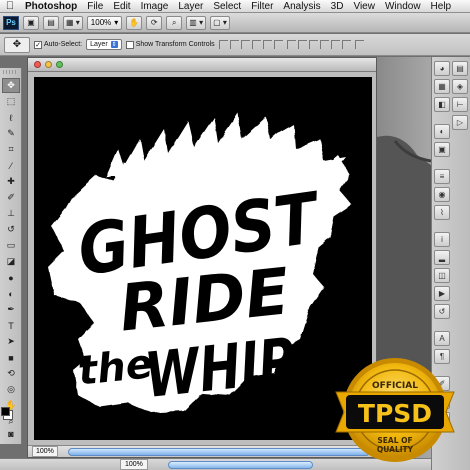 This screenshot has width=470, height=470. I want to click on lasso-tool: ℓ, so click(11, 117).